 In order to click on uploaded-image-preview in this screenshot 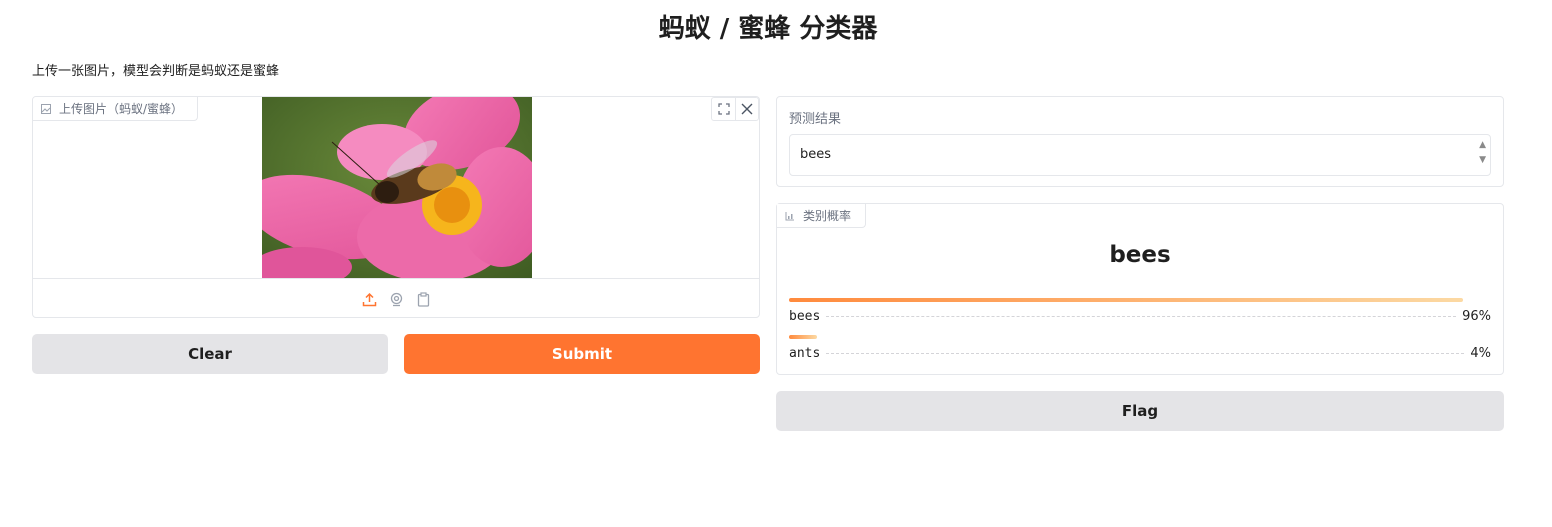, I will do `click(397, 187)`.